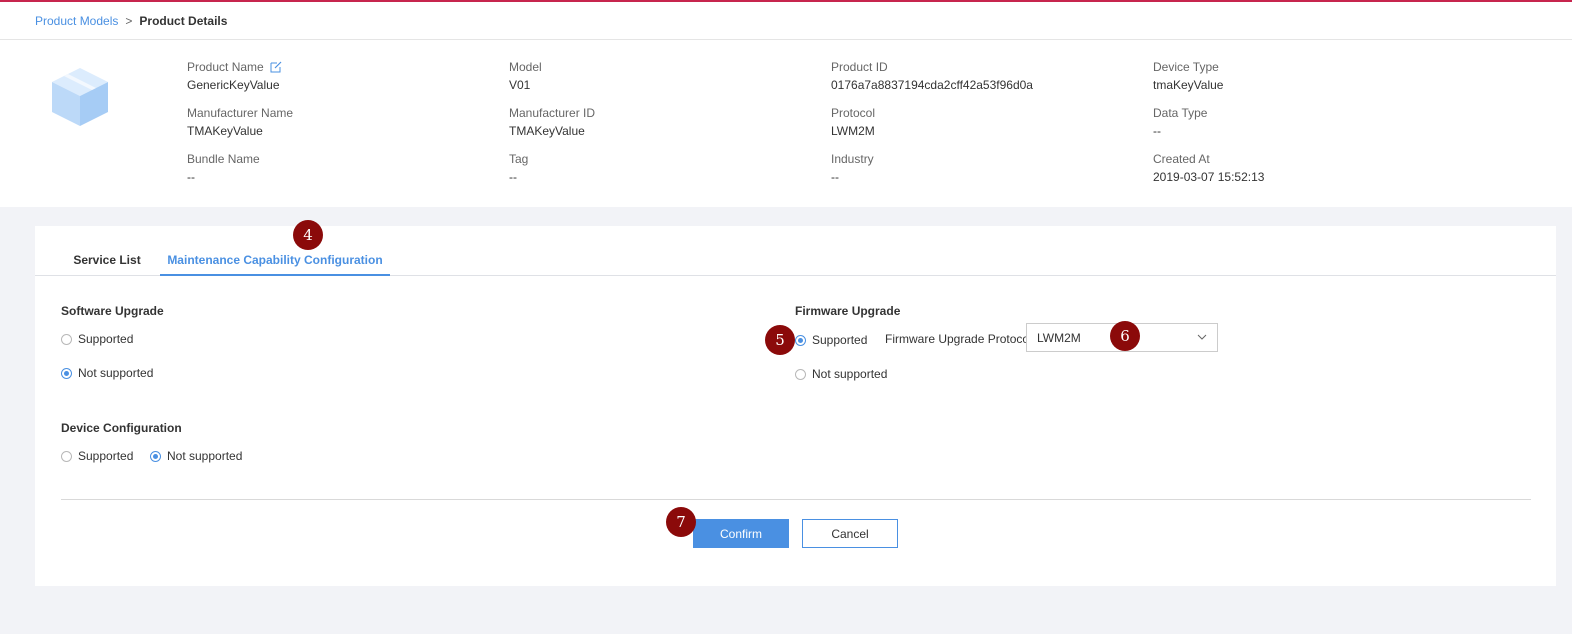 The width and height of the screenshot is (1572, 634). I want to click on industry-label: Industry, so click(852, 159).